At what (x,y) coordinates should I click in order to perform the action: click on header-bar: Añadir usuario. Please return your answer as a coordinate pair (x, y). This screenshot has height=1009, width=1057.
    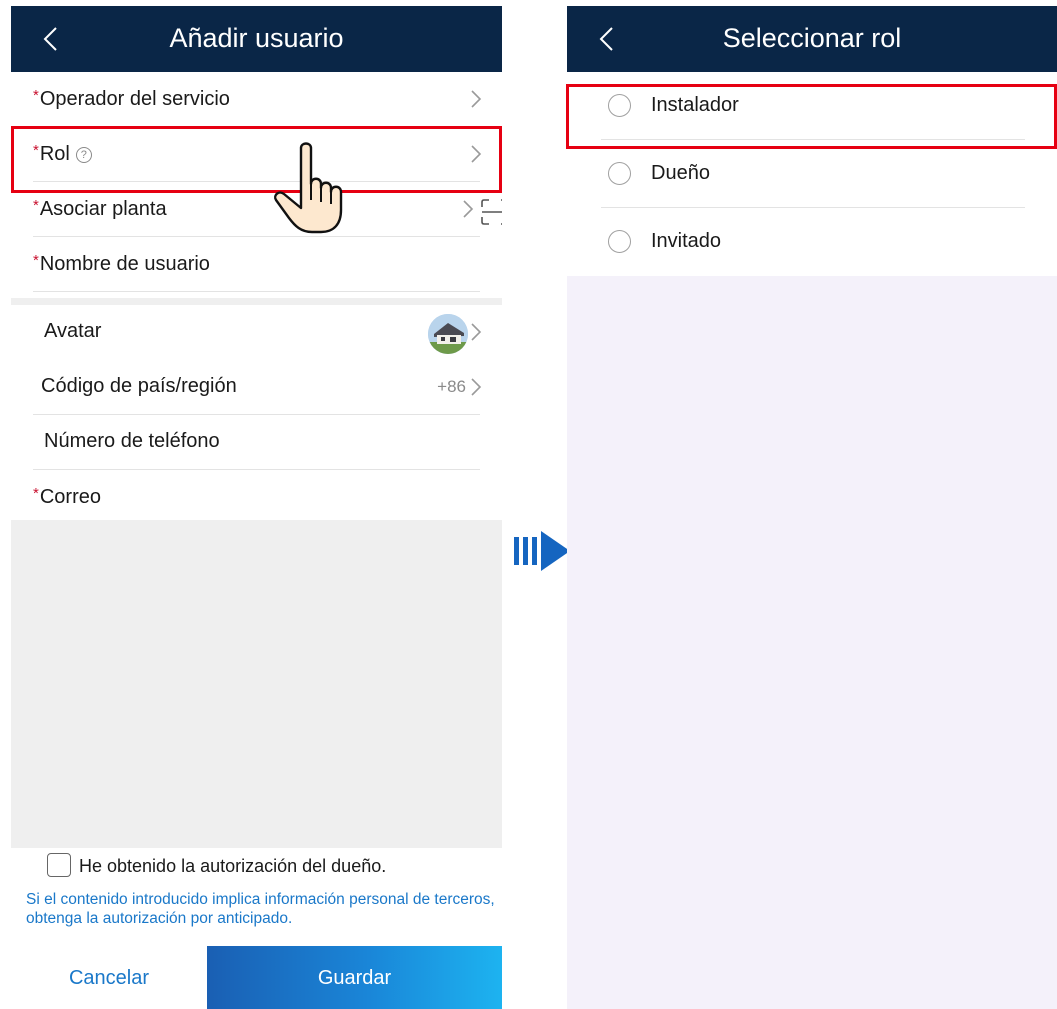
    Looking at the image, I should click on (256, 39).